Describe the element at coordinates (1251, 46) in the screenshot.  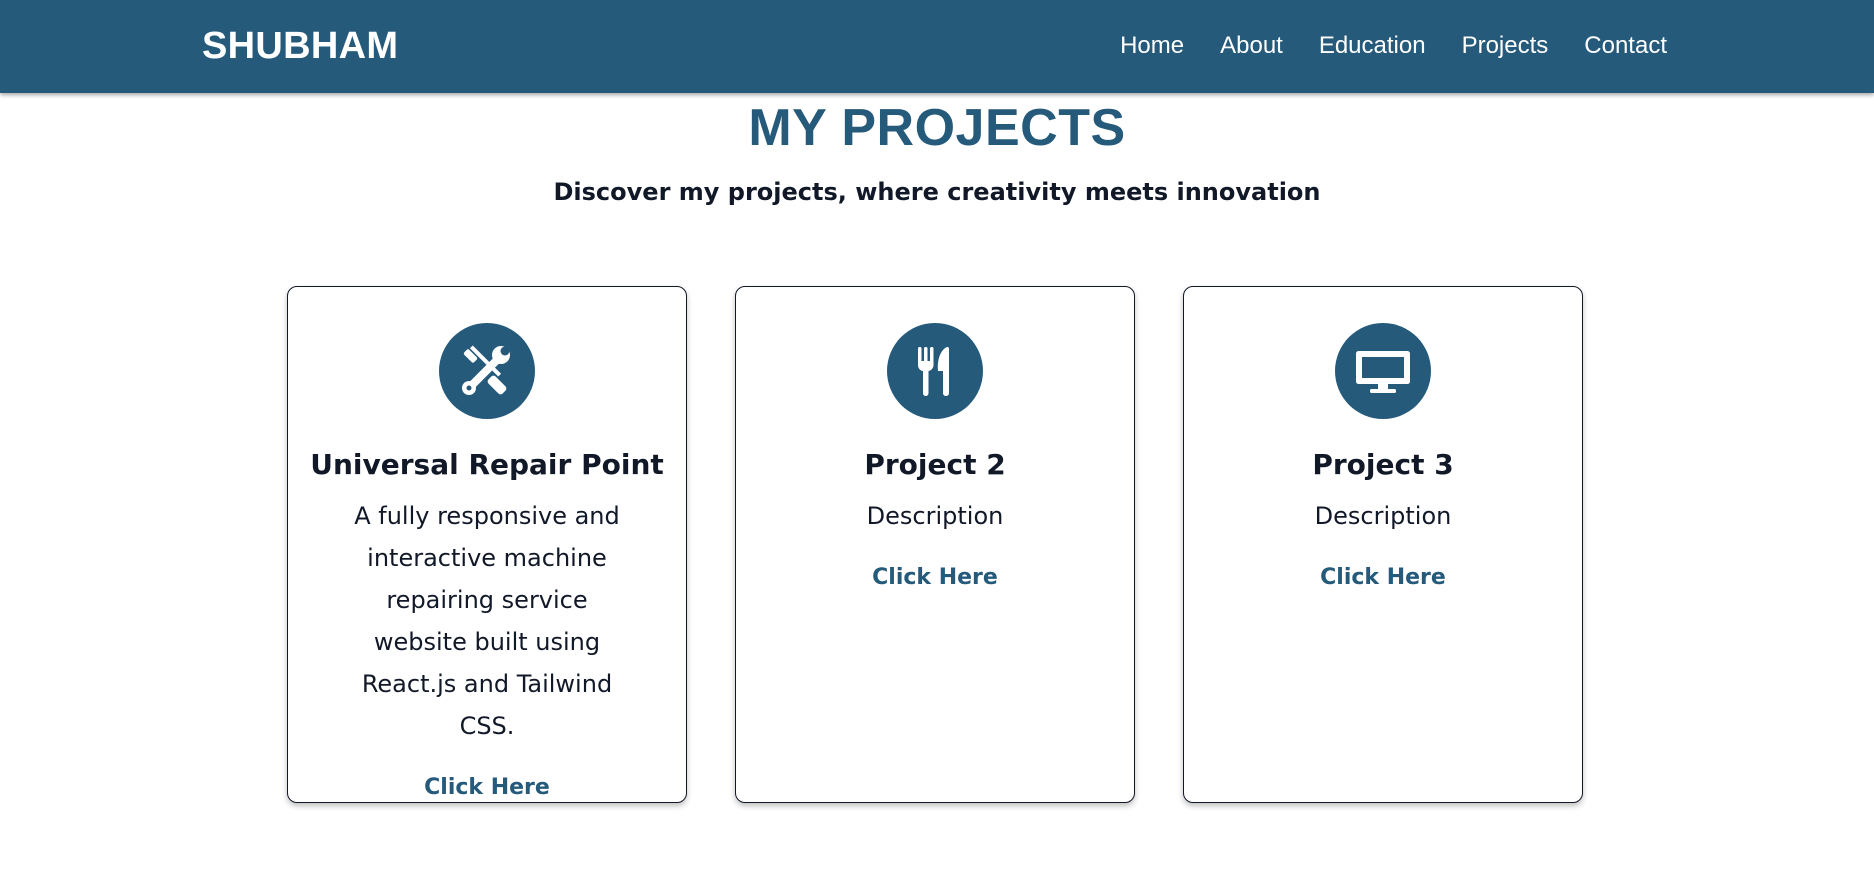
I see `nav-link-about: About` at that location.